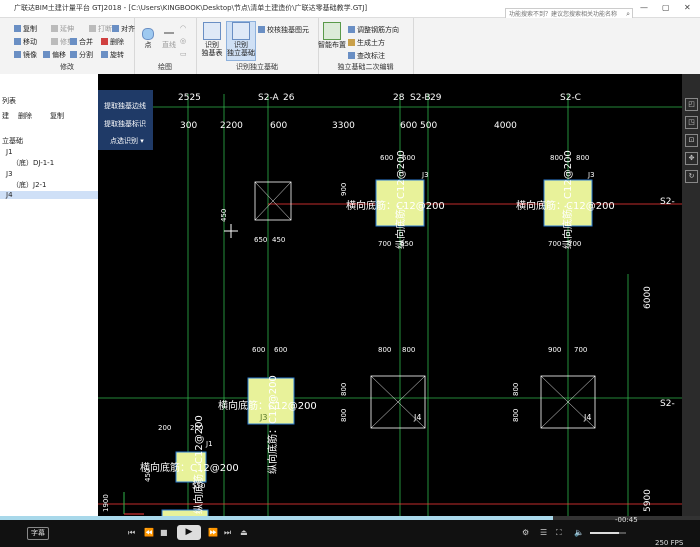  I want to click on settings-icon: ⚙, so click(525, 532).